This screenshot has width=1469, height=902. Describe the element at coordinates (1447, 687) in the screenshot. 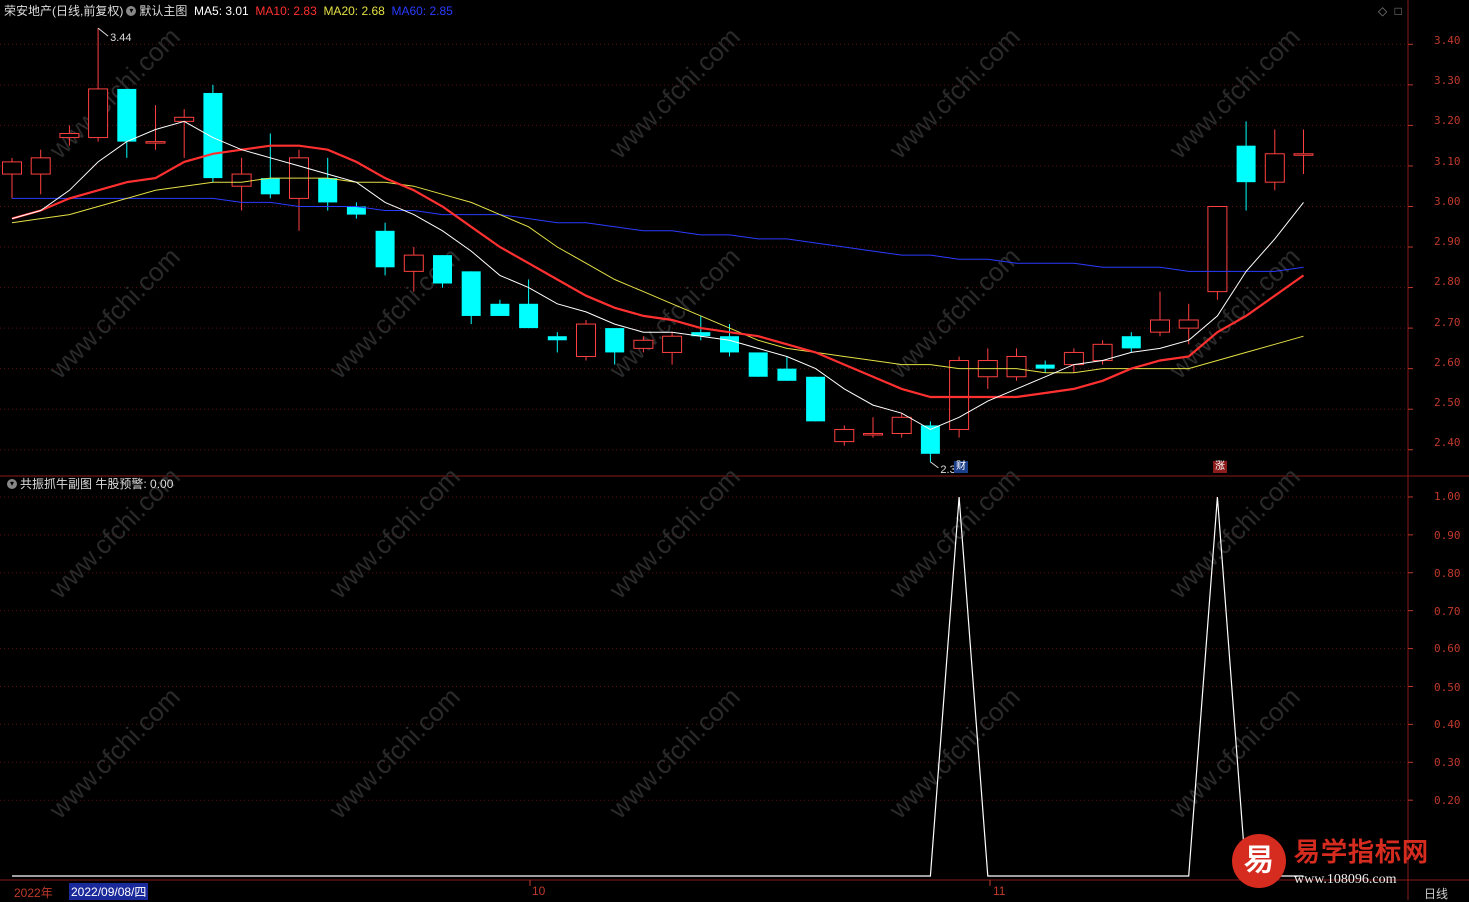

I see `sub-axis-0.50: 0.50` at that location.